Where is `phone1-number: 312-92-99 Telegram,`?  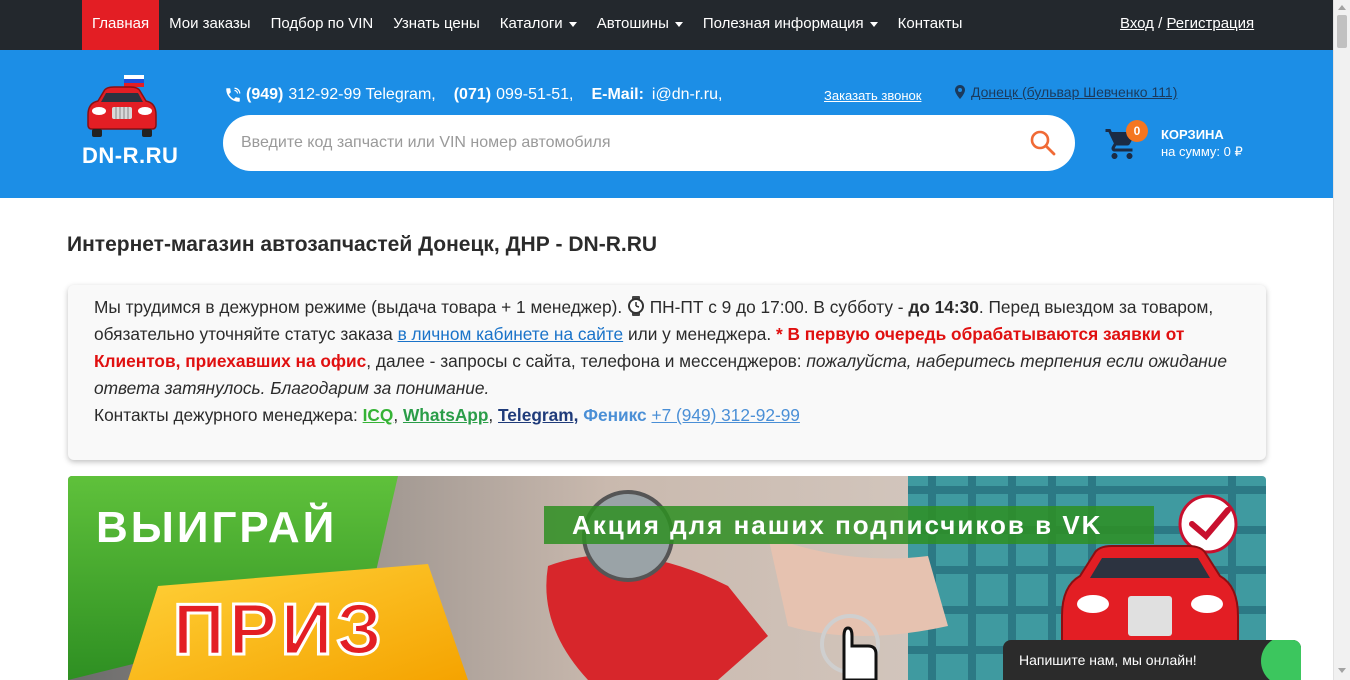 phone1-number: 312-92-99 Telegram, is located at coordinates (361, 95).